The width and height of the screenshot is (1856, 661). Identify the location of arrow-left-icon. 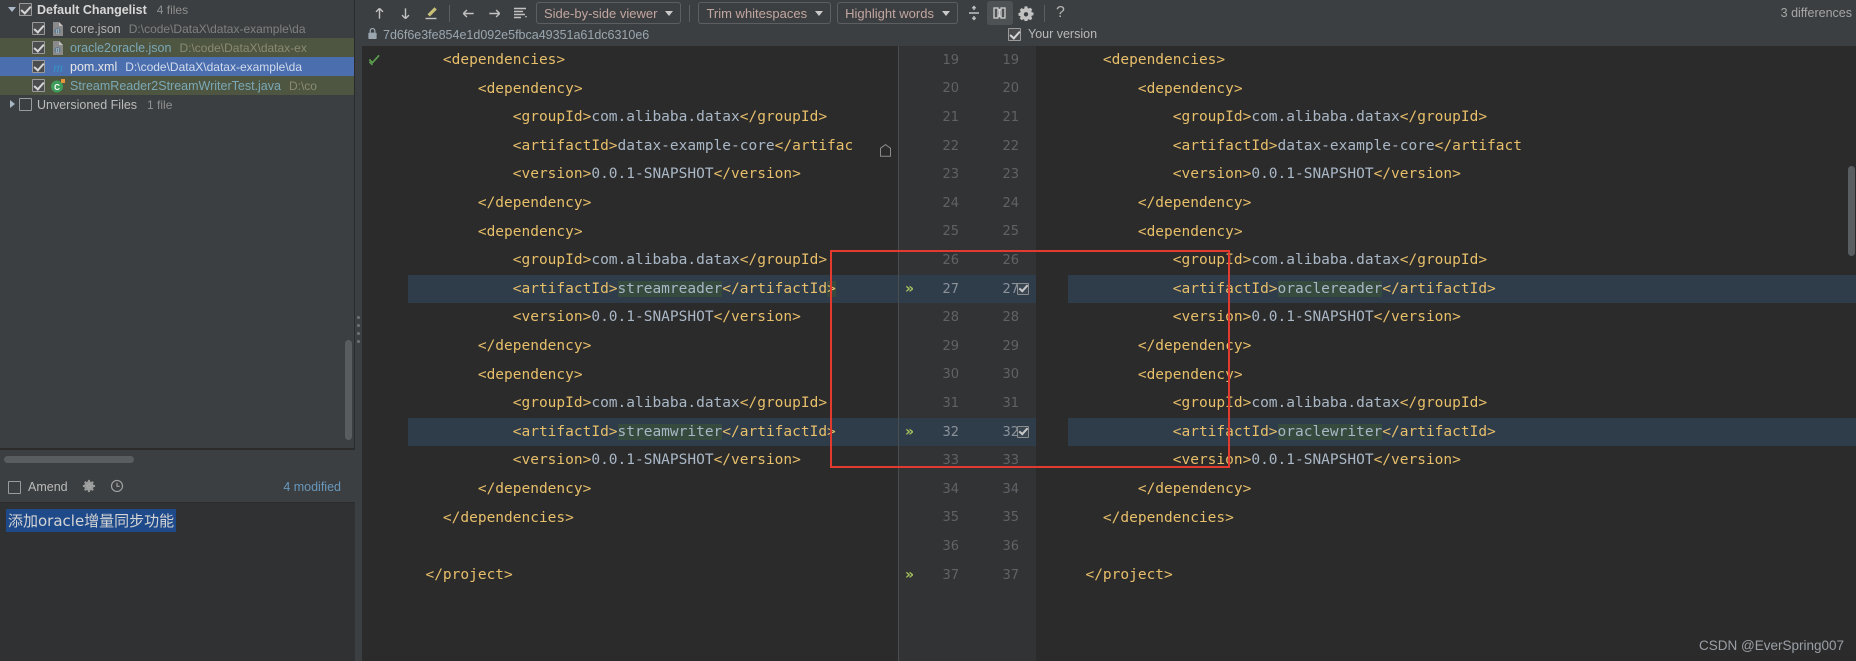
(468, 13).